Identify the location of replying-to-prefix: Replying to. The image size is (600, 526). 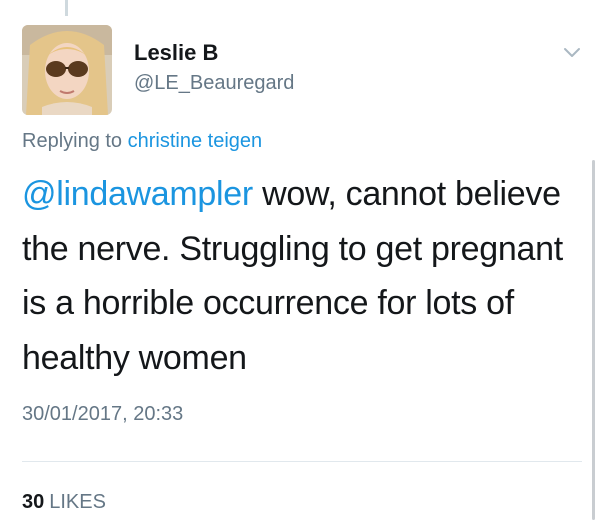
(72, 141).